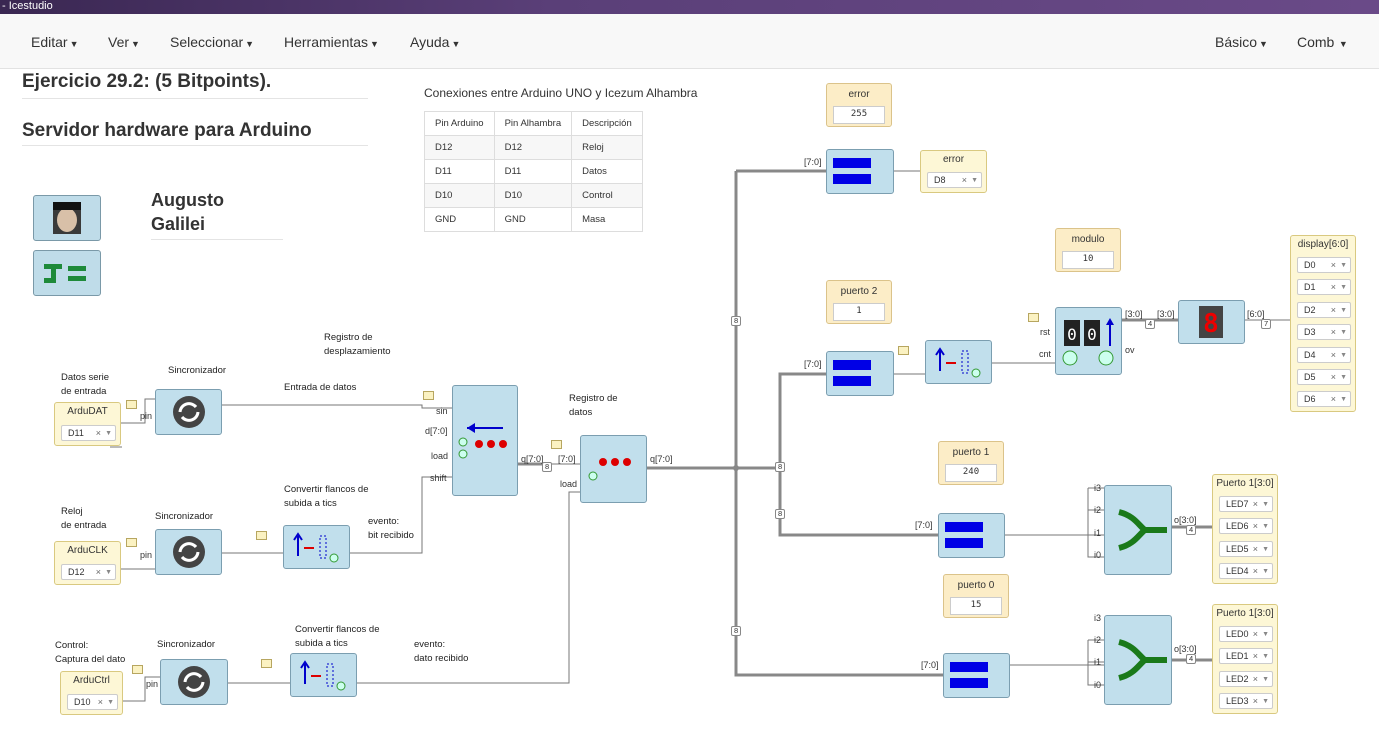 This screenshot has width=1379, height=739. Describe the element at coordinates (1098, 618) in the screenshot. I see `port-label: i3` at that location.